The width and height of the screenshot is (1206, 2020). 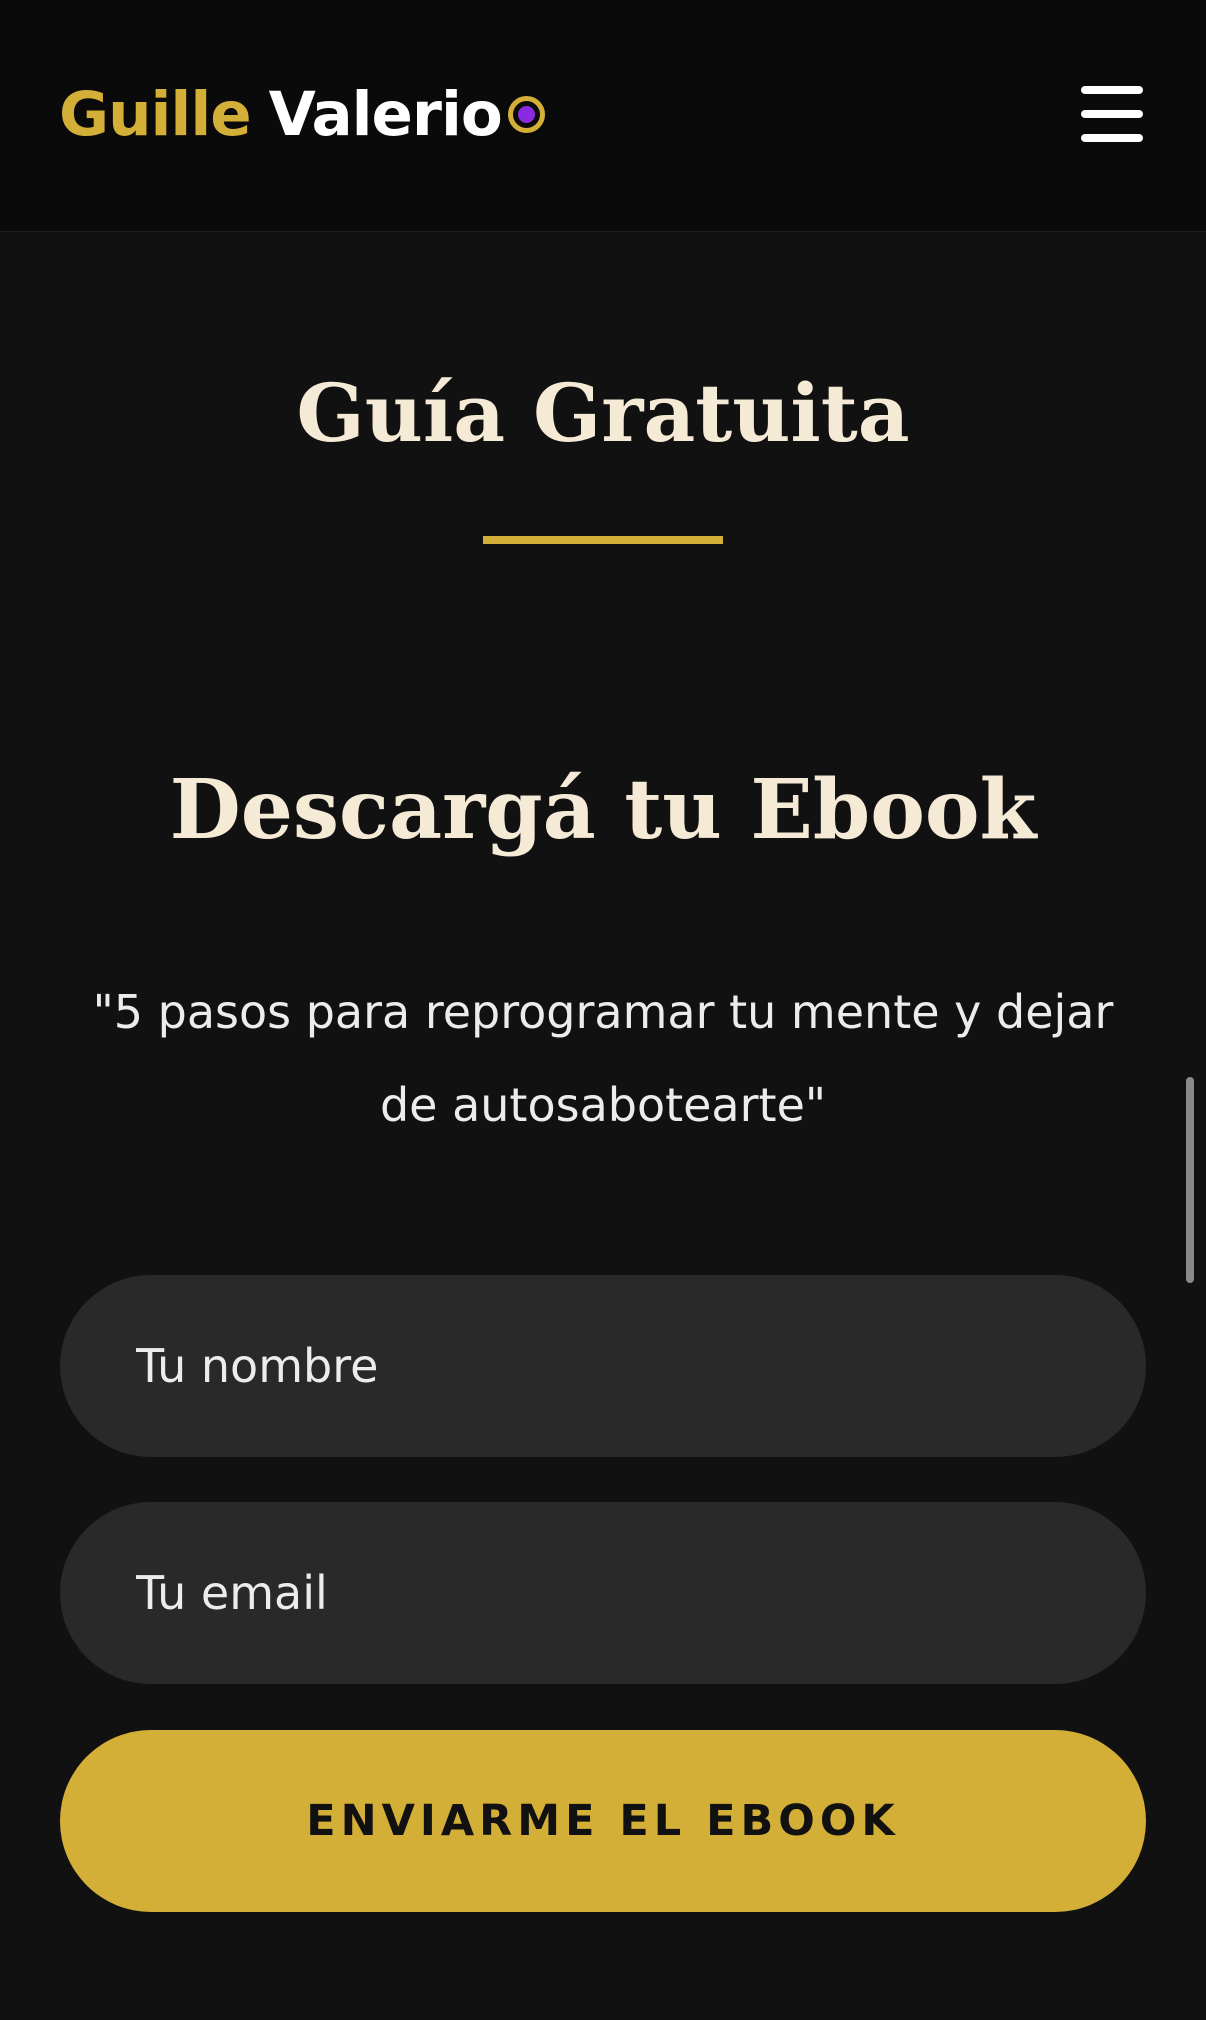 I want to click on circle-dot-icon, so click(x=526, y=114).